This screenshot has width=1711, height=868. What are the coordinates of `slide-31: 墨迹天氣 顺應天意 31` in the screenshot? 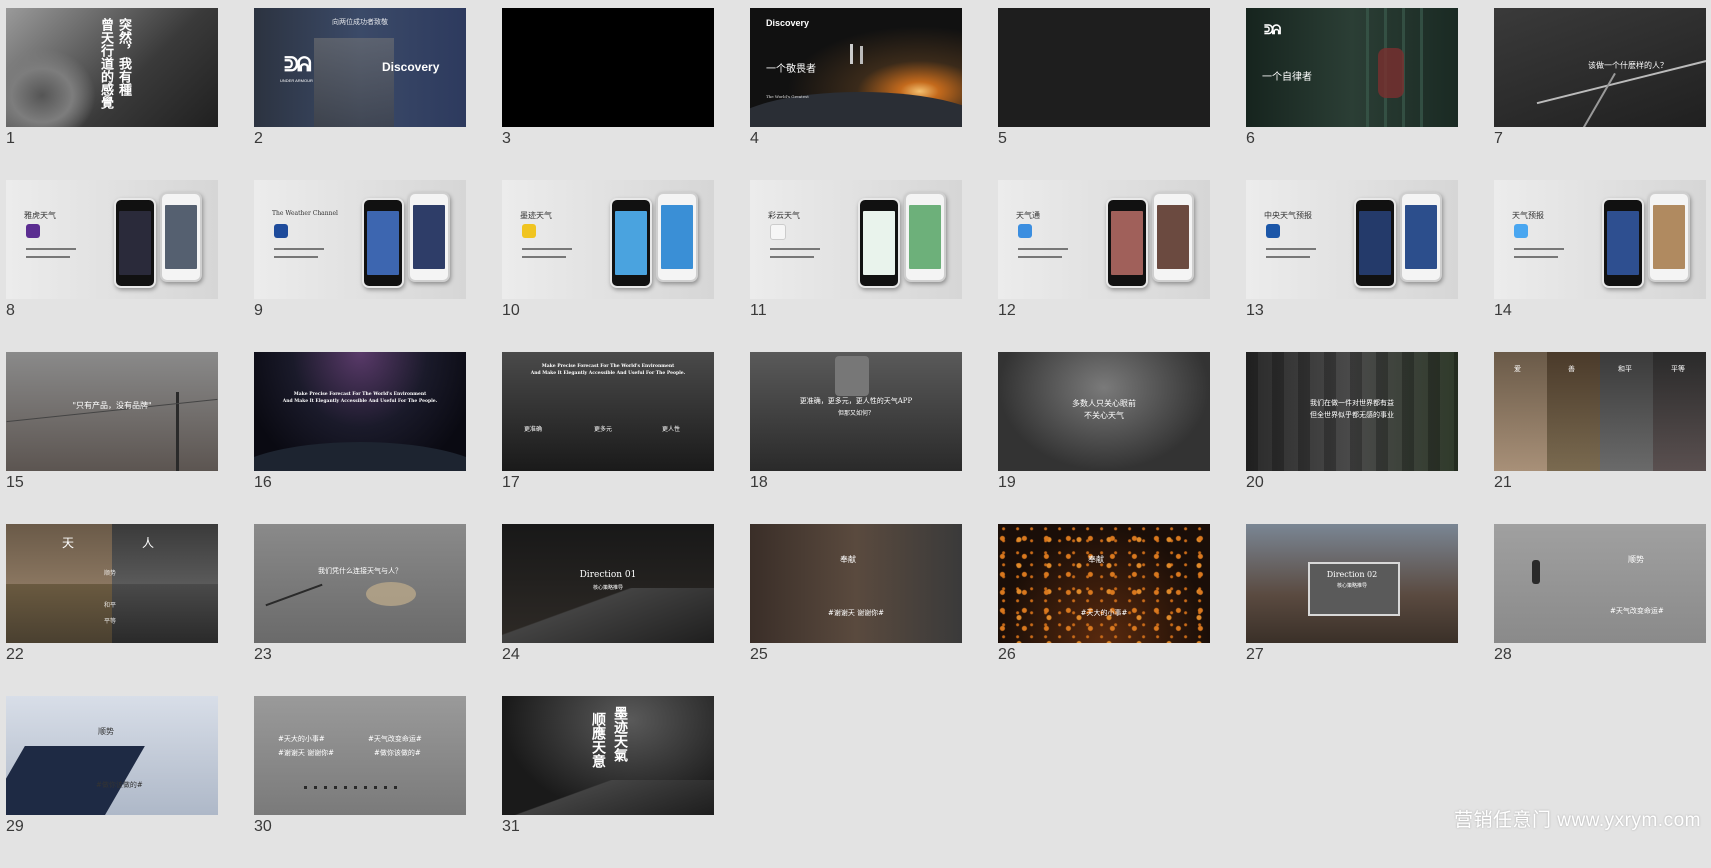 It's located at (608, 782).